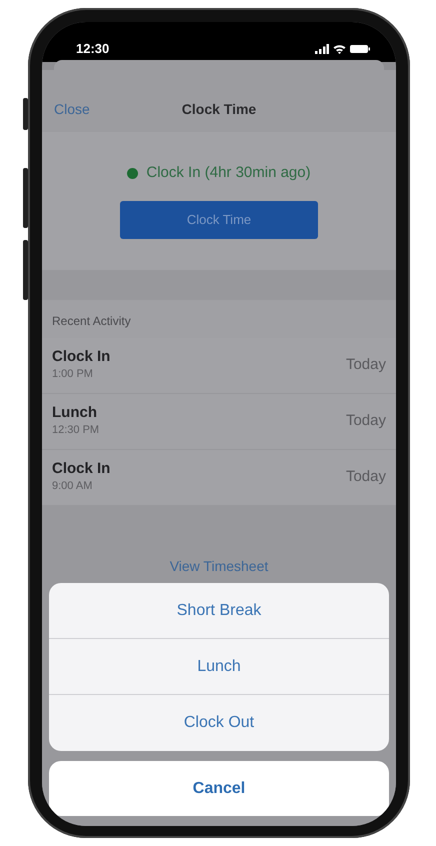 The height and width of the screenshot is (846, 436). What do you see at coordinates (322, 49) in the screenshot?
I see `signal-icon` at bounding box center [322, 49].